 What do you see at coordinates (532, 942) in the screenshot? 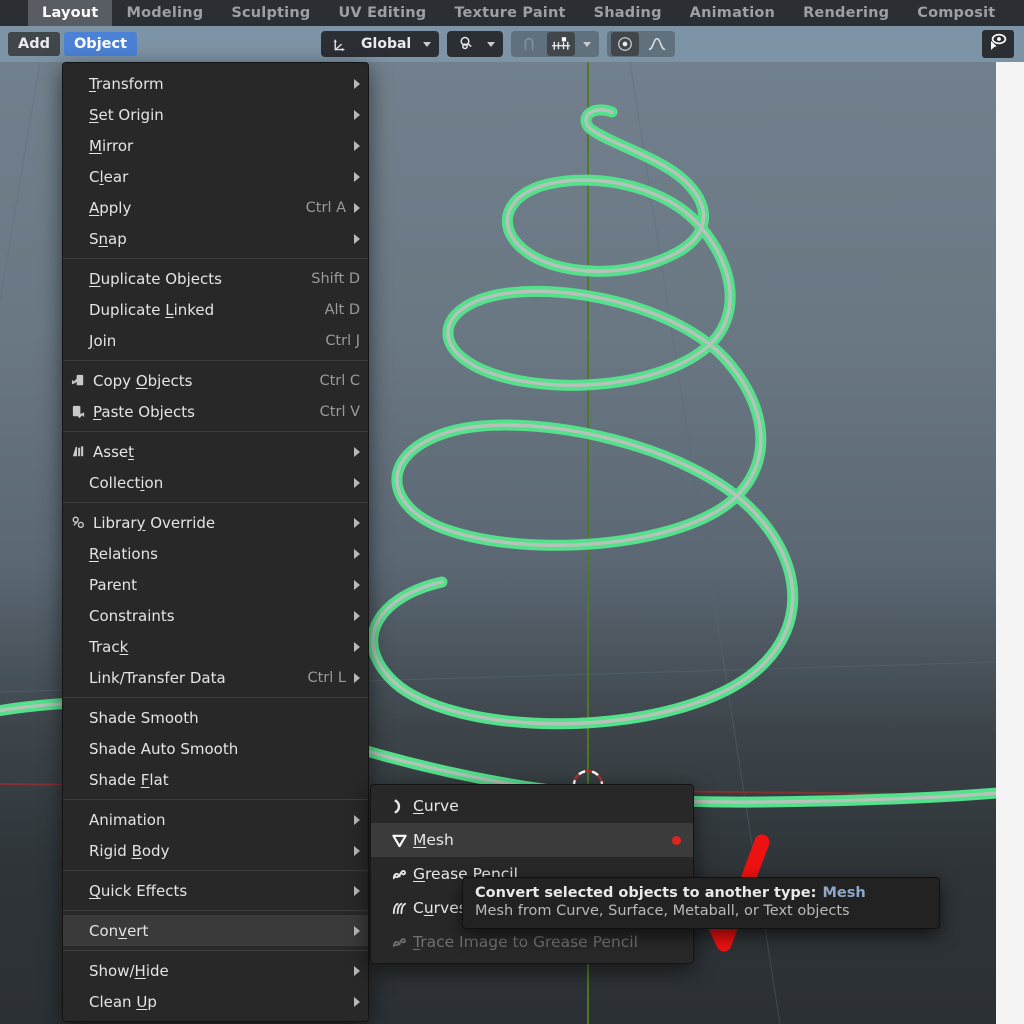
I see `submenu-item-trace-image-to-grease-pencil: Trace Image to Grease Pencil` at bounding box center [532, 942].